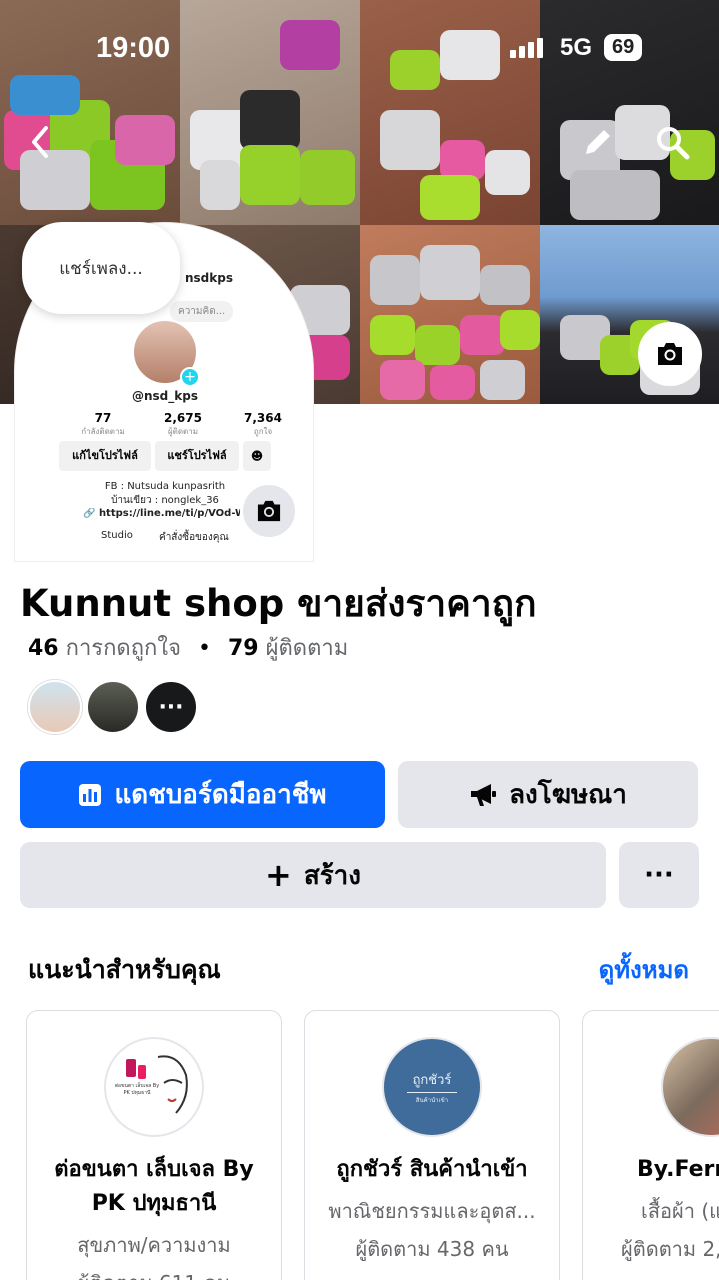 The image size is (719, 1280). I want to click on link-icon: 🔗, so click(89, 513).